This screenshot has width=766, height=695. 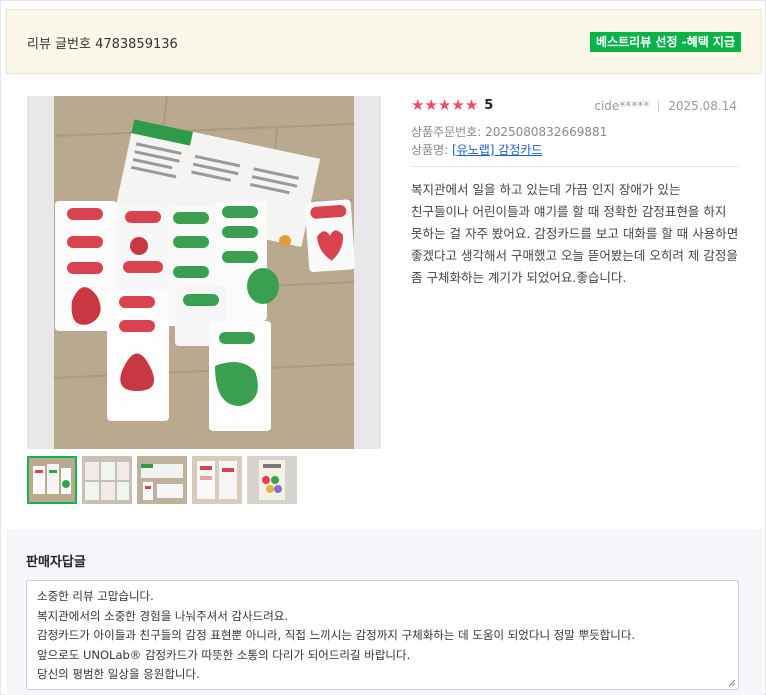 What do you see at coordinates (509, 132) in the screenshot?
I see `order-number: 상품주문번호: 2025080832669881` at bounding box center [509, 132].